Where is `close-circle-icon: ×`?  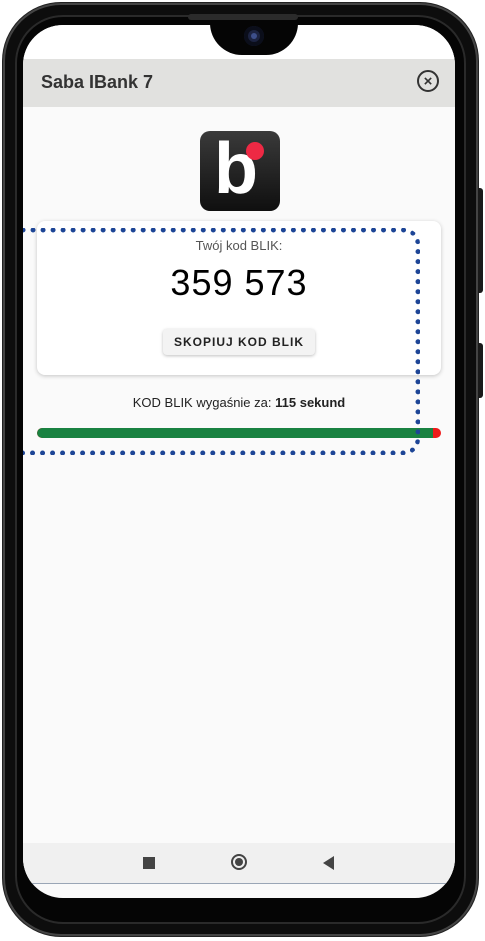
close-circle-icon: × is located at coordinates (428, 81).